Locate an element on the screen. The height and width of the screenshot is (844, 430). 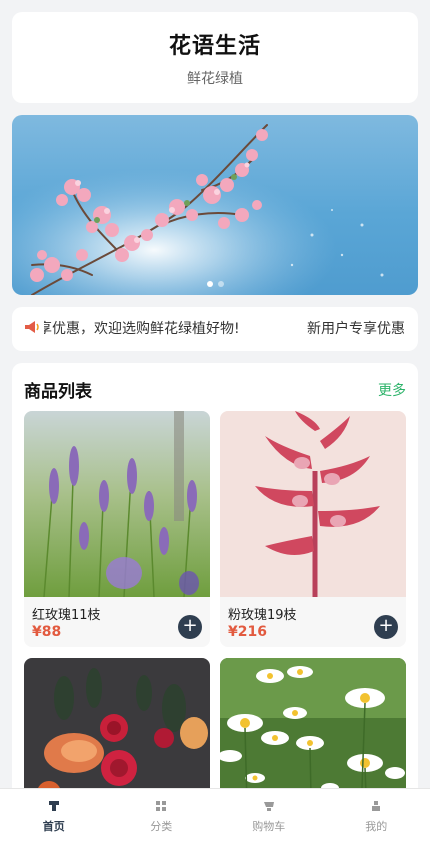
product-price: ¥216 is located at coordinates (247, 632).